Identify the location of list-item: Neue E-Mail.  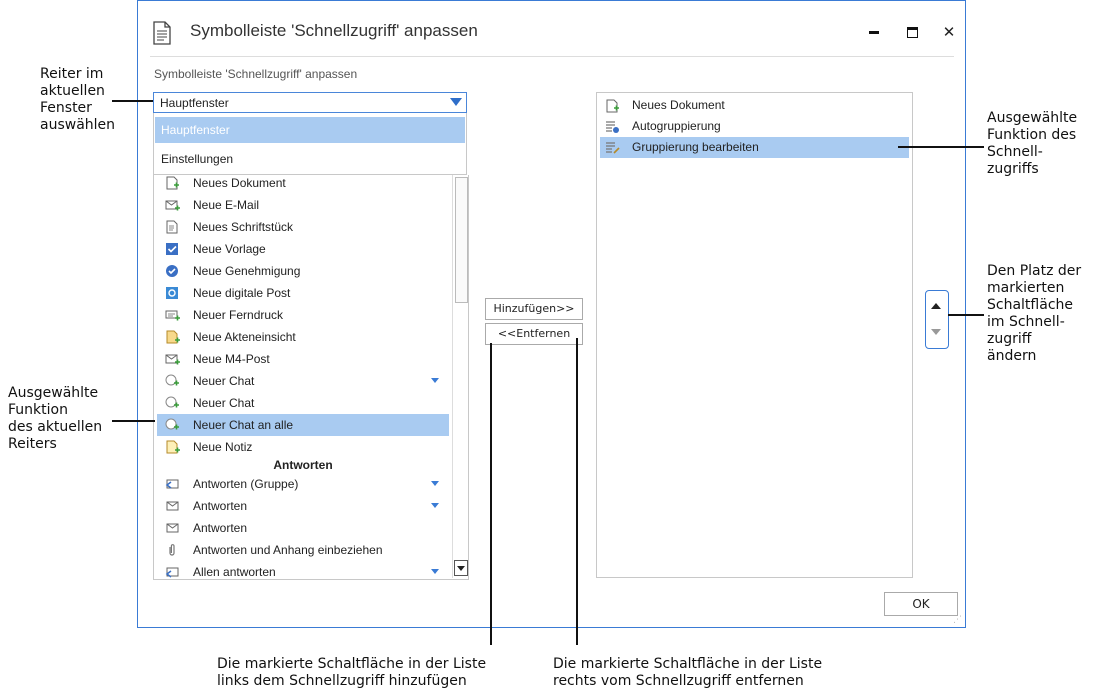
(303, 205).